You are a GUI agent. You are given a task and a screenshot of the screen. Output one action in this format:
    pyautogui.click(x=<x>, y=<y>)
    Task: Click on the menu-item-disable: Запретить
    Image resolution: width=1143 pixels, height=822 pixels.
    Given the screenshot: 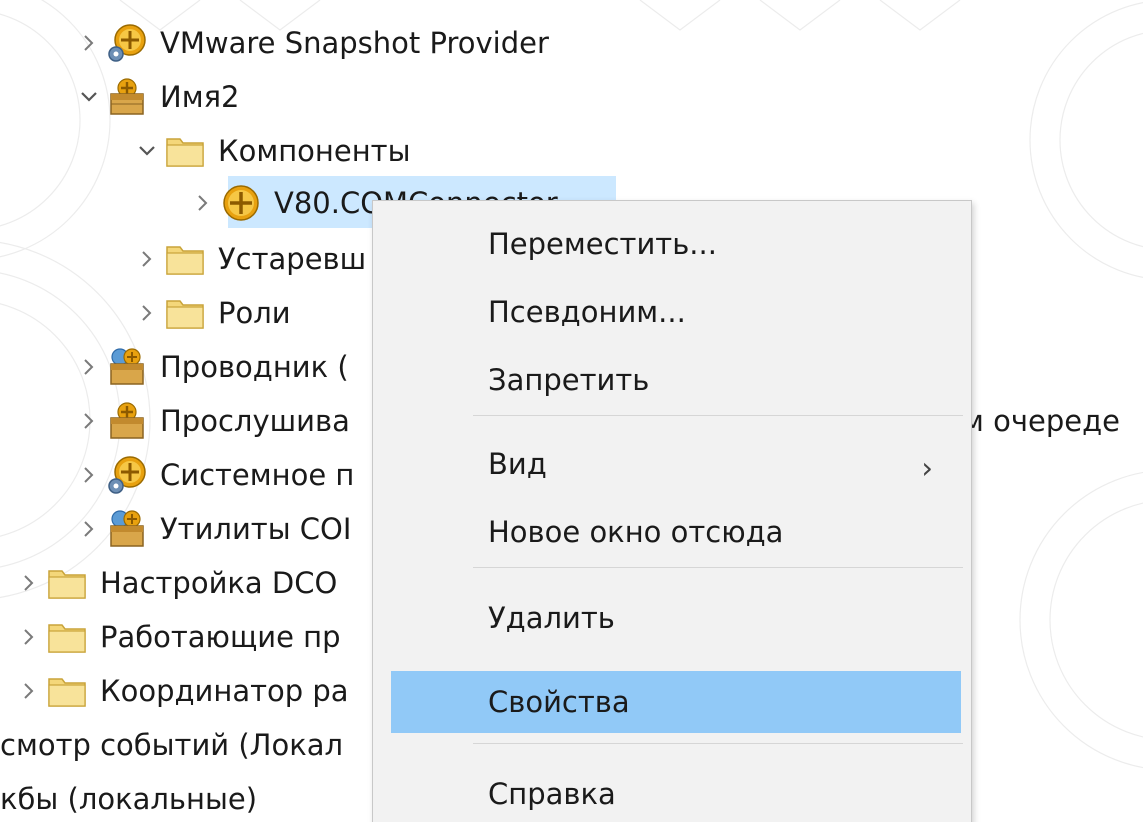 What is the action you would take?
    pyautogui.click(x=676, y=380)
    